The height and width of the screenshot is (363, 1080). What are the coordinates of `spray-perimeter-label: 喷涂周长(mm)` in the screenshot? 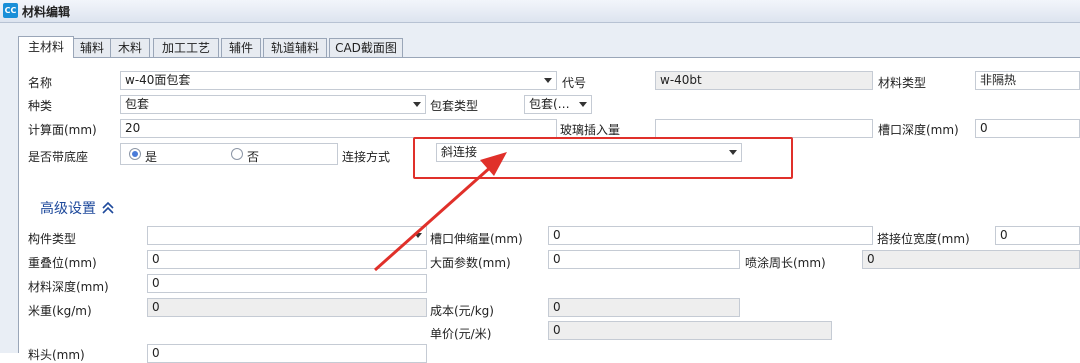 It's located at (785, 263).